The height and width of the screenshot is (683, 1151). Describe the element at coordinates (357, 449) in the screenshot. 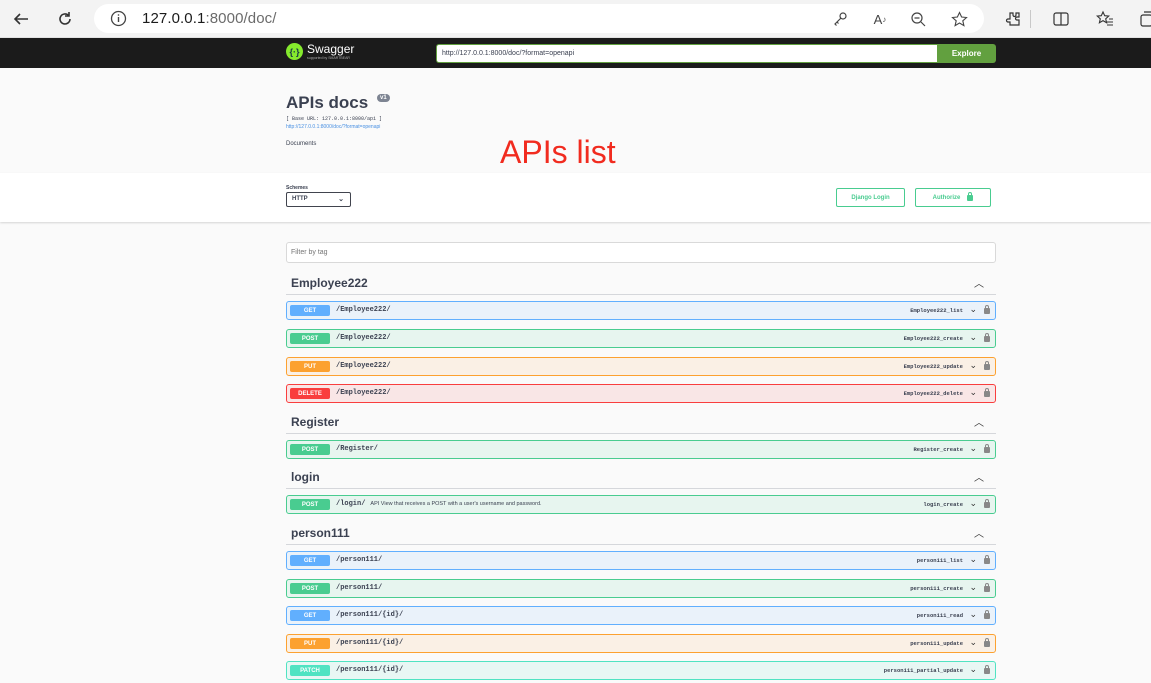

I see `path-text: /Register/` at that location.